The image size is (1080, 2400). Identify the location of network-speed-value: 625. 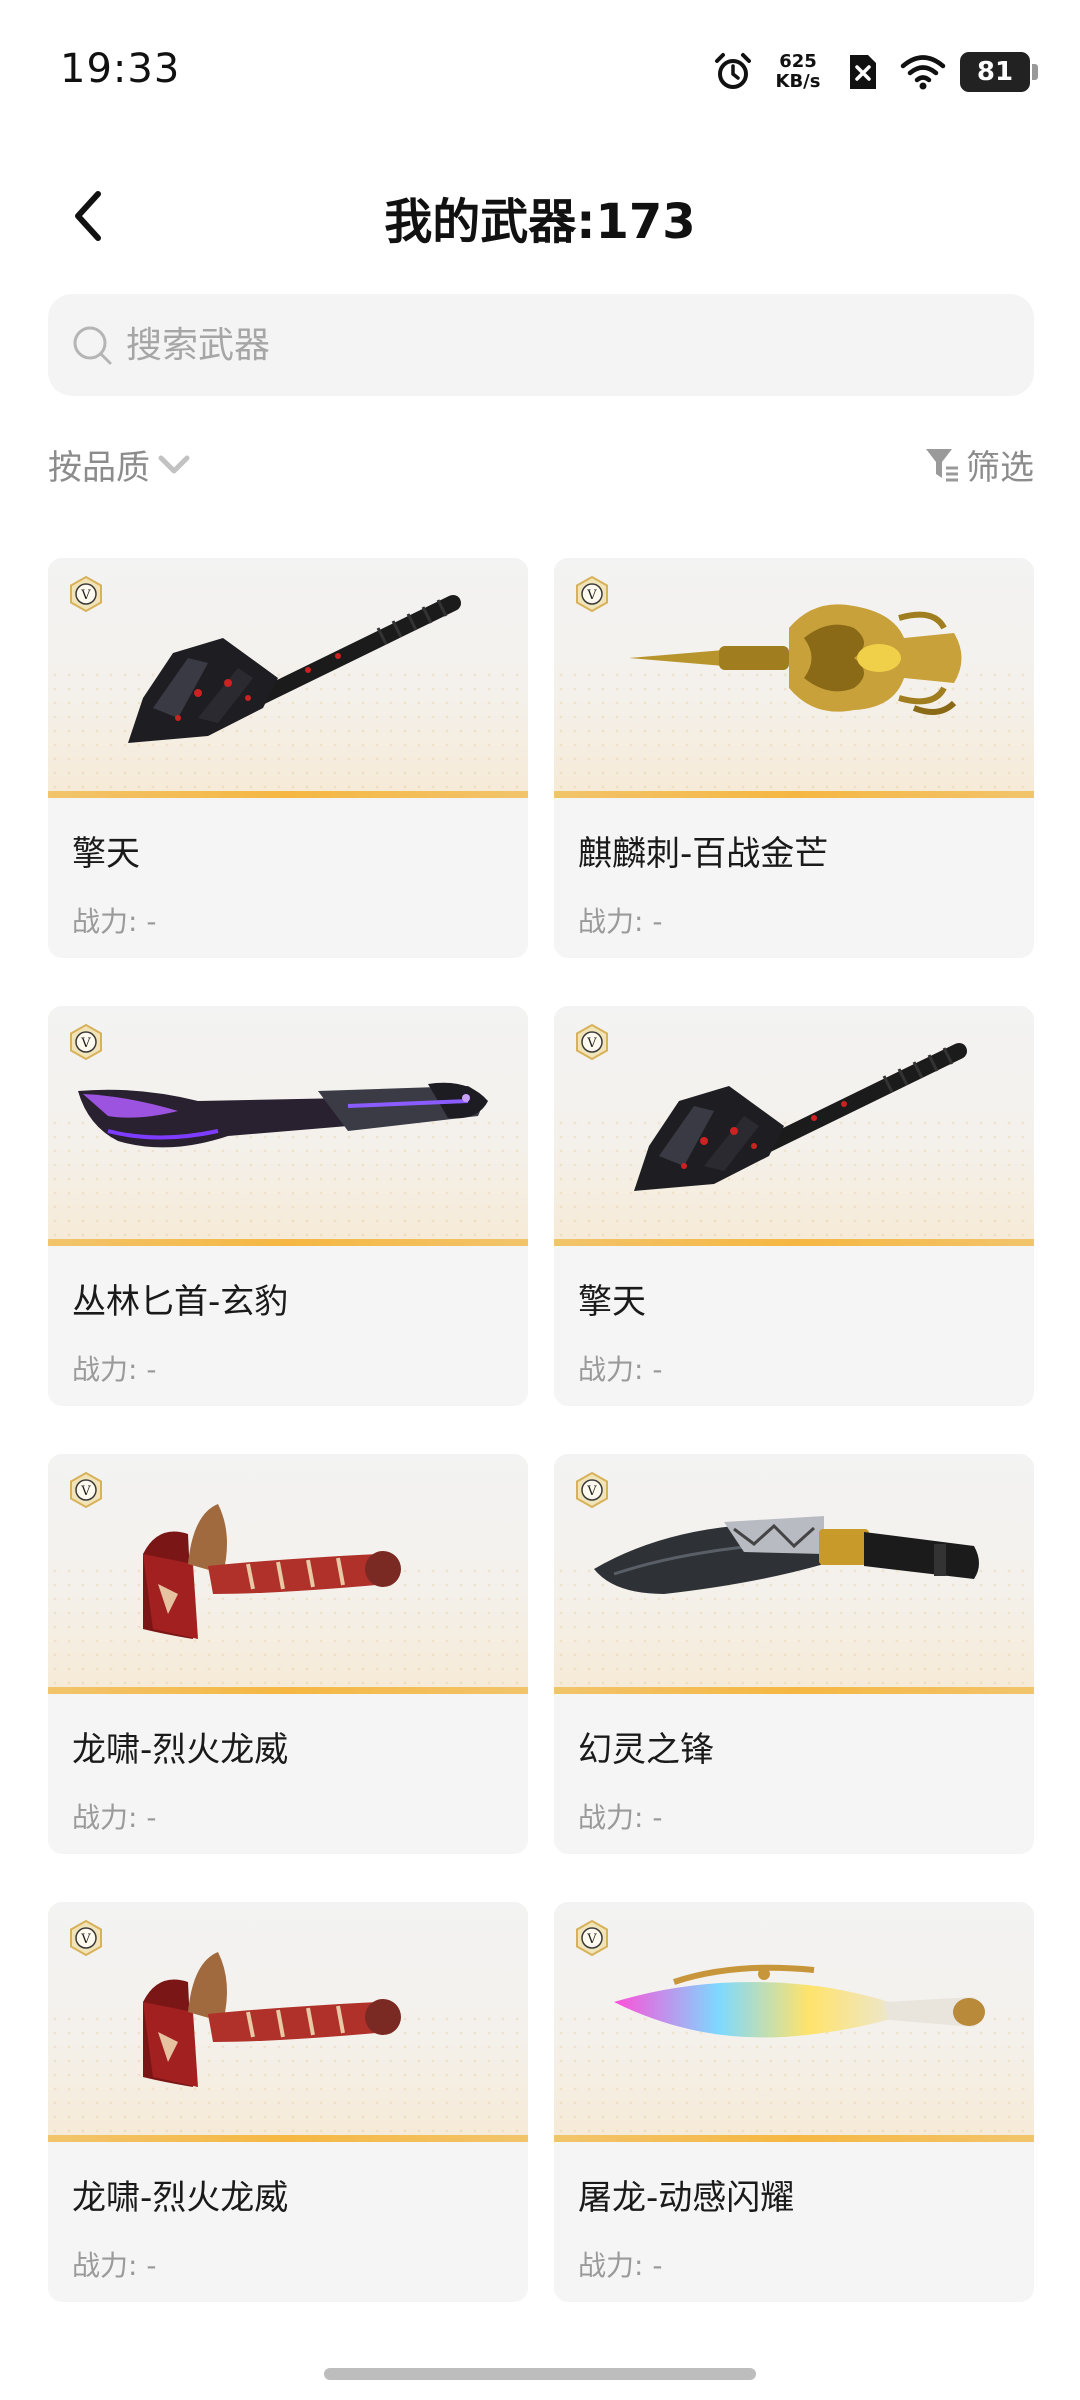
(798, 61).